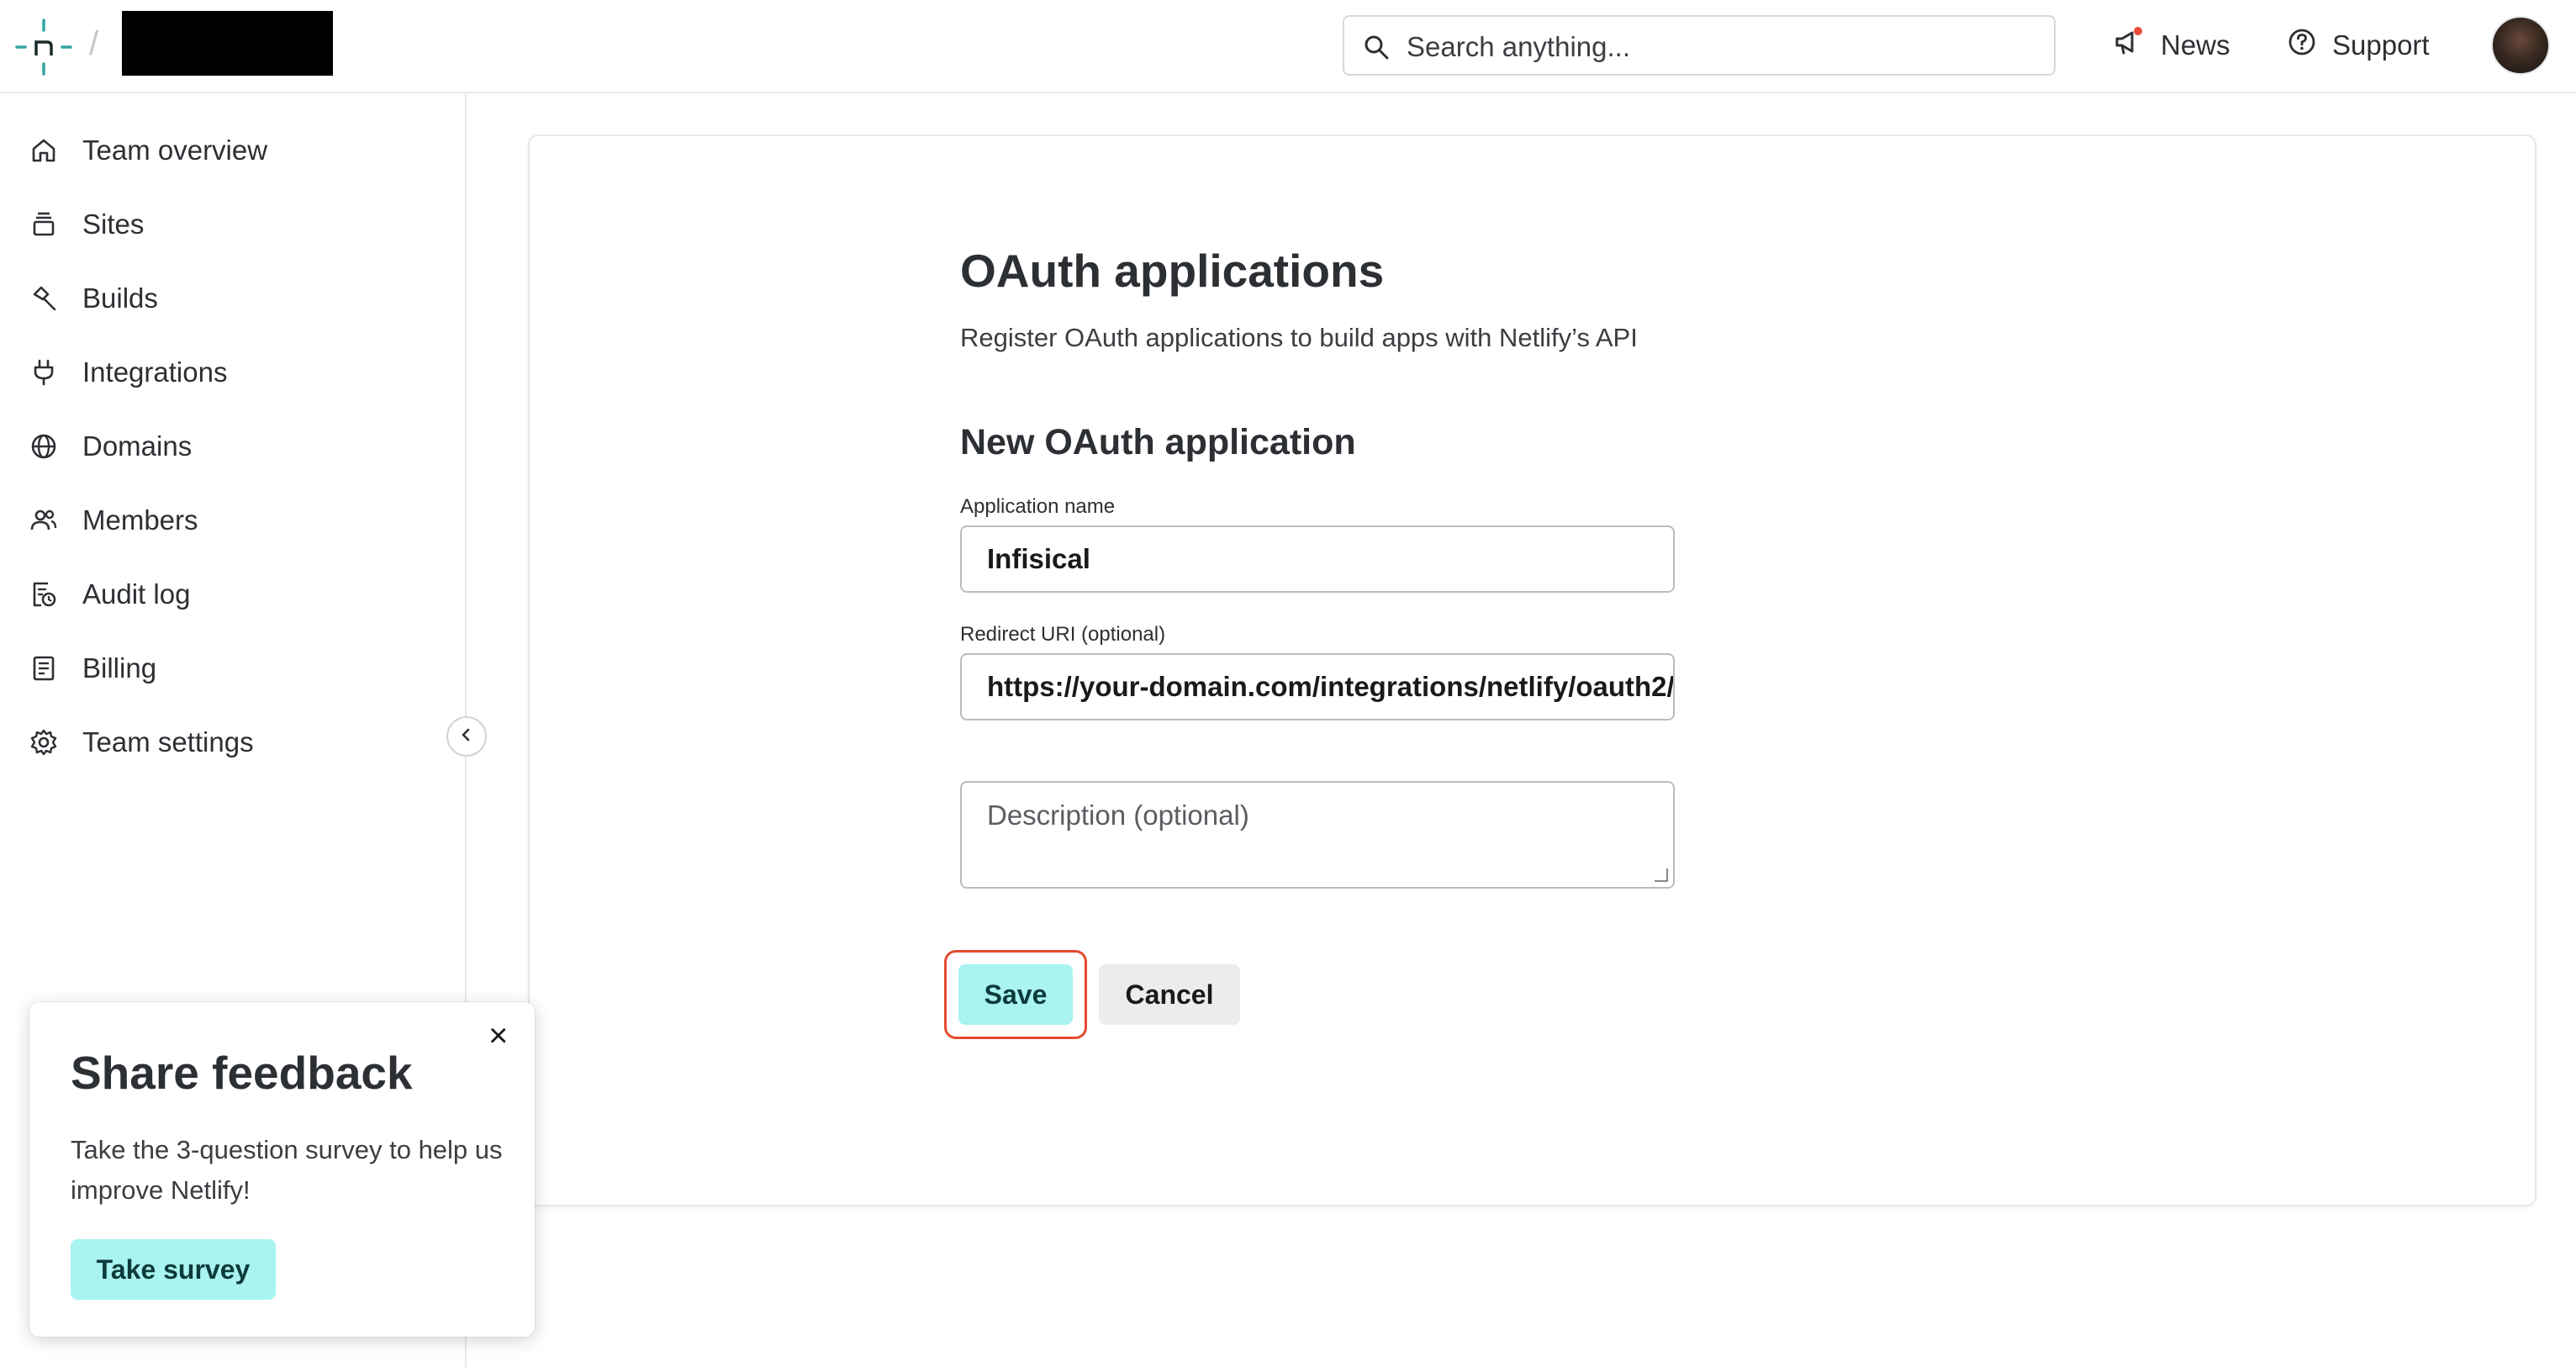 Image resolution: width=2576 pixels, height=1367 pixels. What do you see at coordinates (138, 446) in the screenshot?
I see `sidebar-item-label: Domains` at bounding box center [138, 446].